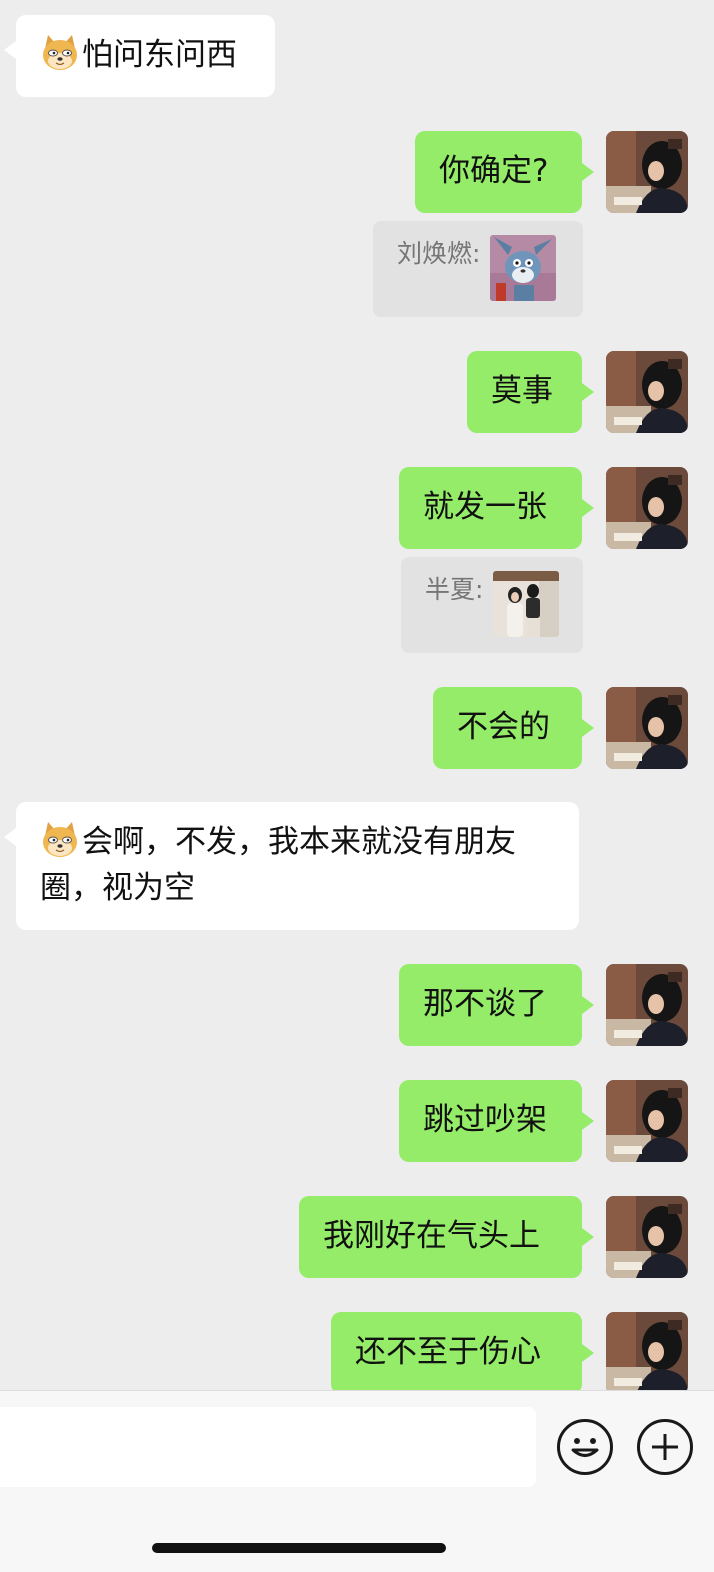 This screenshot has height=1572, width=714. What do you see at coordinates (522, 391) in the screenshot?
I see `message-text: 莫事` at bounding box center [522, 391].